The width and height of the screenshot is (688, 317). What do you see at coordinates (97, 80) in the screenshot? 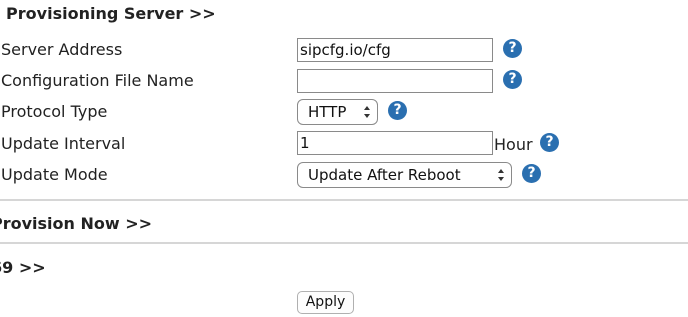
I see `config-file-name-label: Configuration File Name` at bounding box center [97, 80].